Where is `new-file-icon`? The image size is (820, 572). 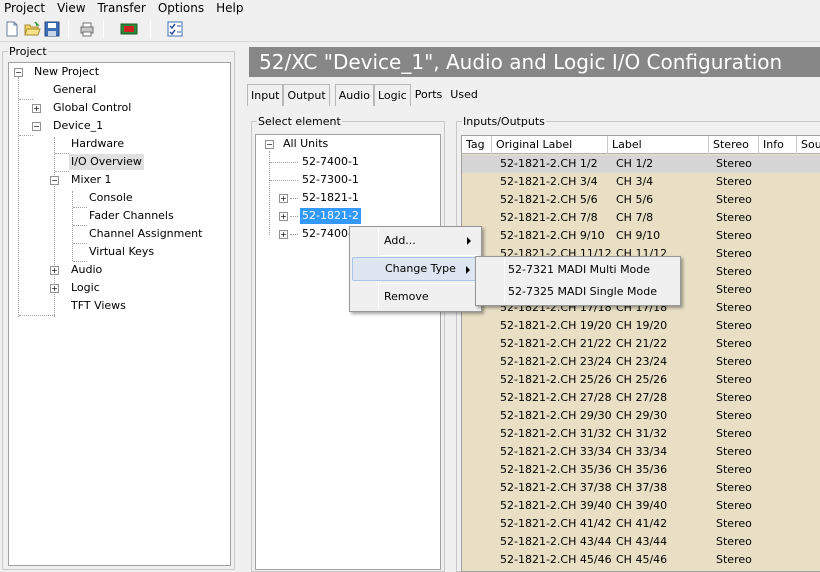 new-file-icon is located at coordinates (12, 29).